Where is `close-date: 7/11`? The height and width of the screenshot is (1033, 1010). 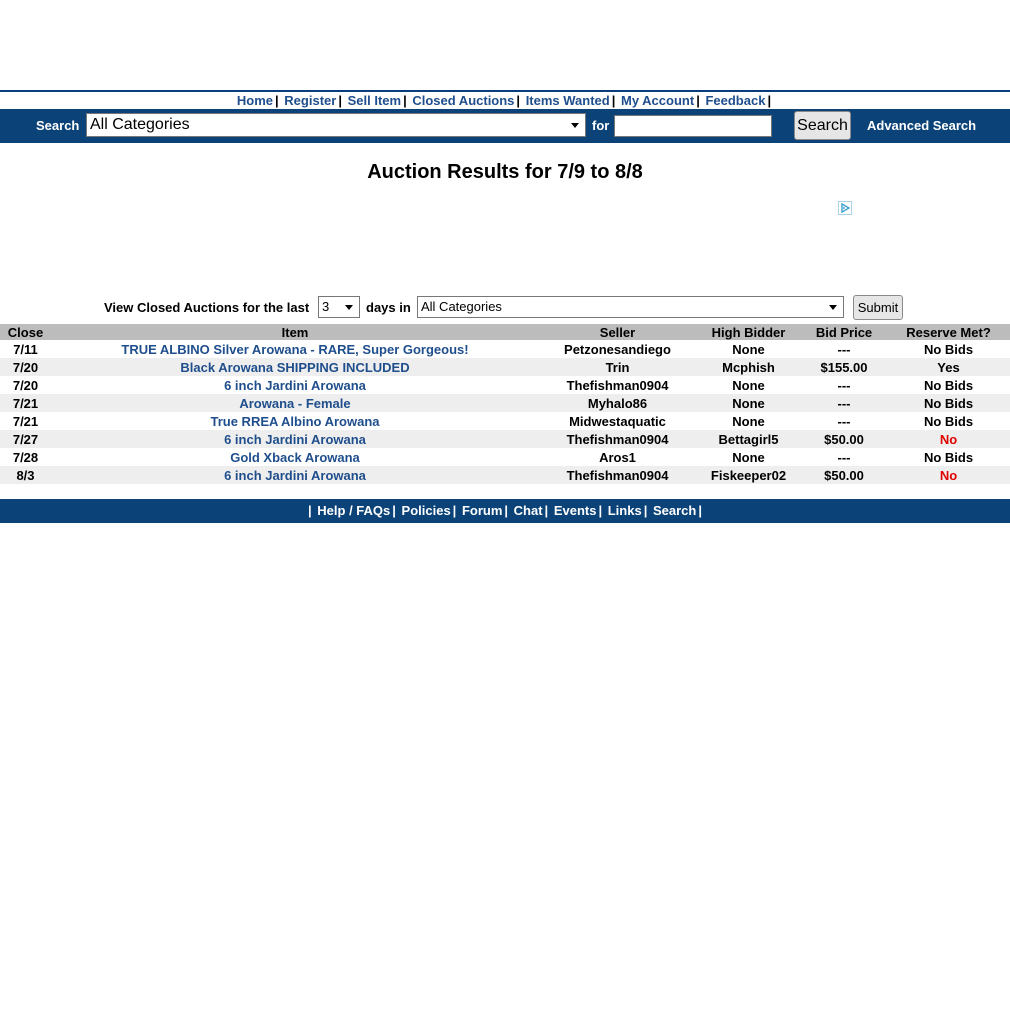 close-date: 7/11 is located at coordinates (25, 349).